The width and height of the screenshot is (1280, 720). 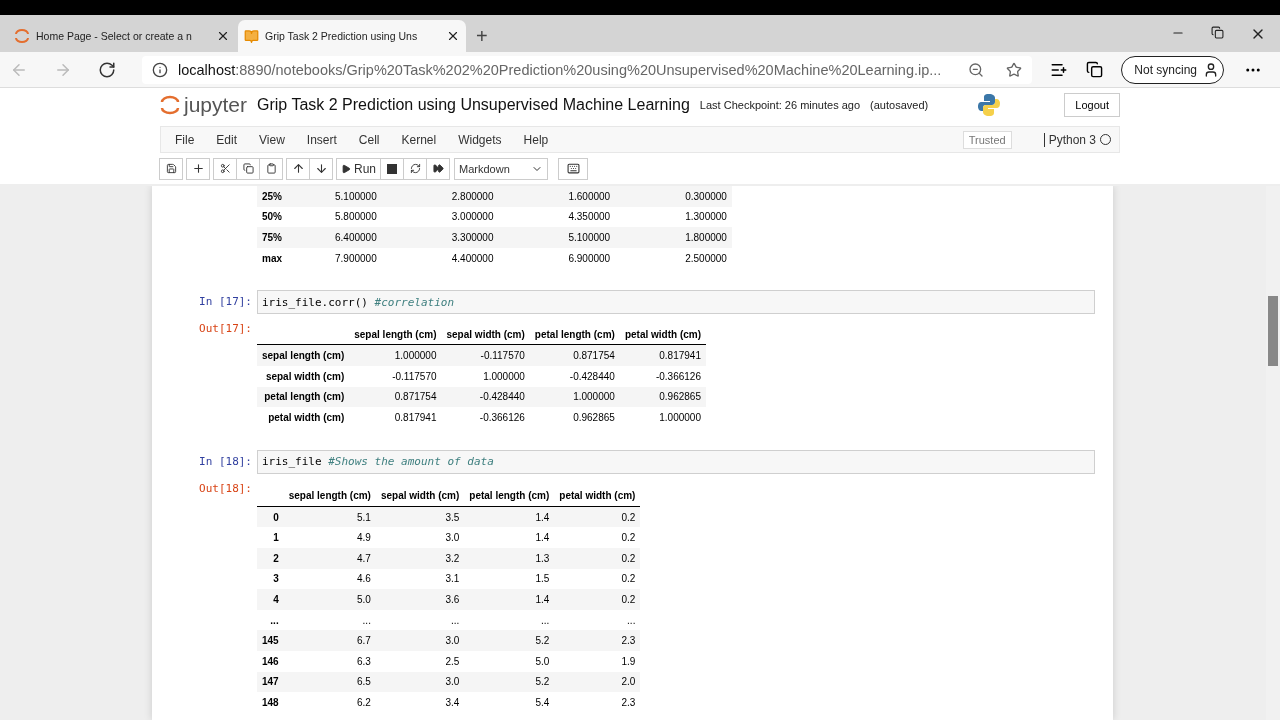 I want to click on star-icon, so click(x=1014, y=69).